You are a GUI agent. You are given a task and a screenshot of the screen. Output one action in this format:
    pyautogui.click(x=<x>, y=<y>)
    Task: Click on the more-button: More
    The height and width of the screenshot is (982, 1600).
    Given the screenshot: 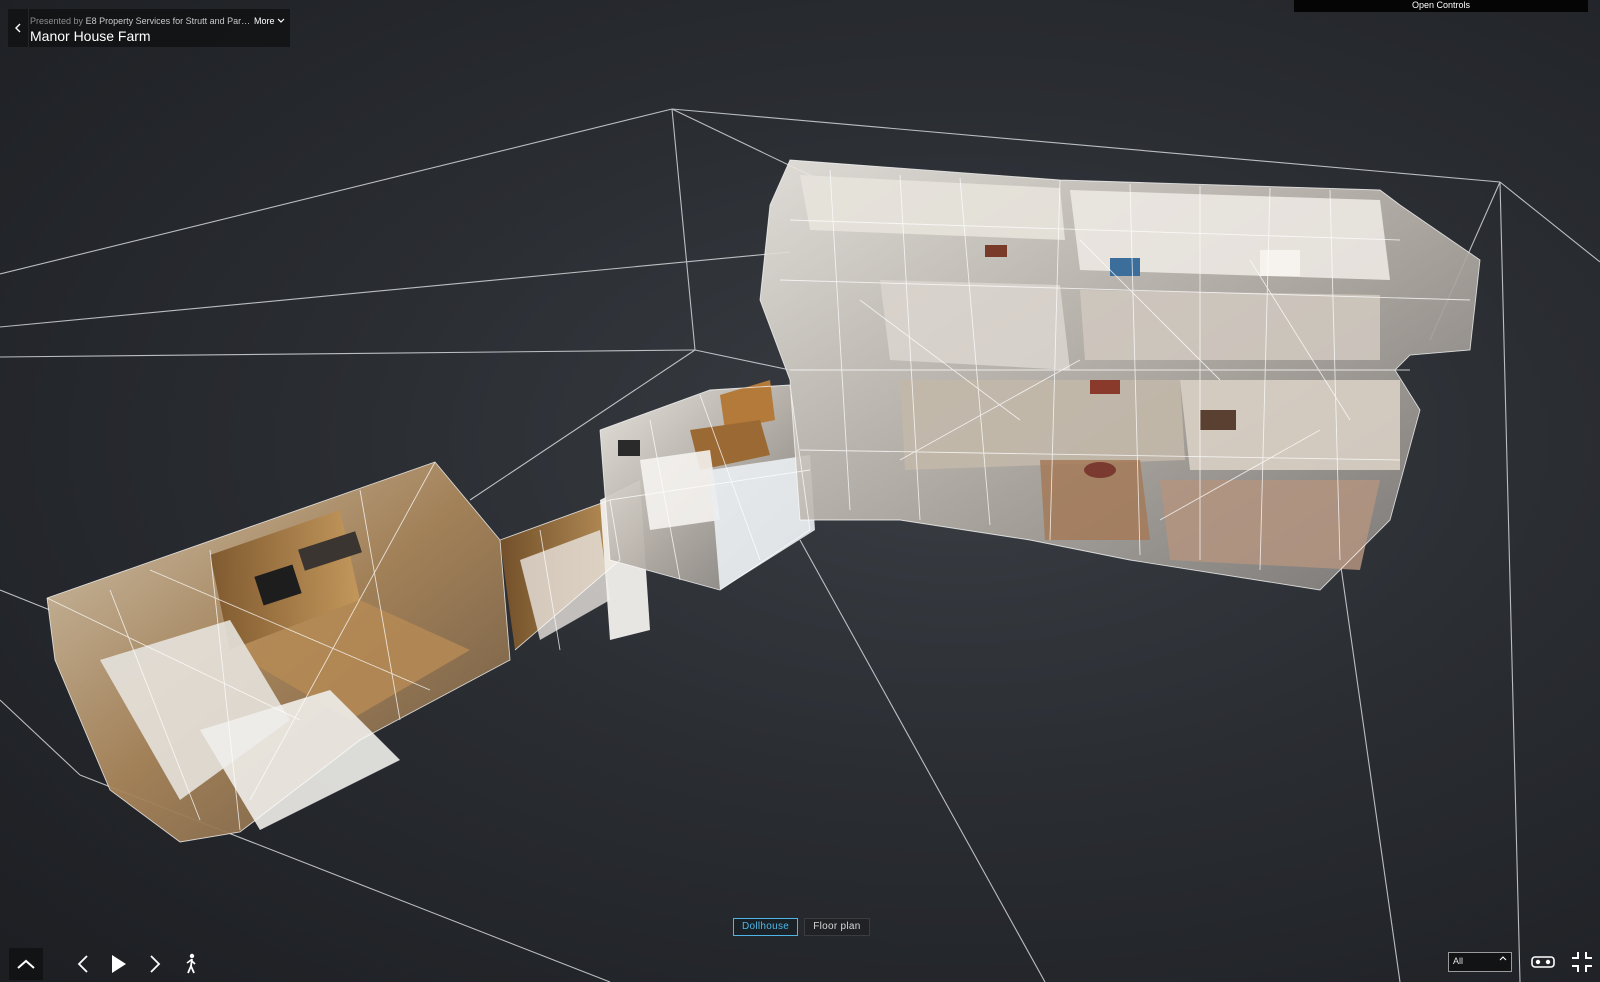 What is the action you would take?
    pyautogui.click(x=269, y=21)
    